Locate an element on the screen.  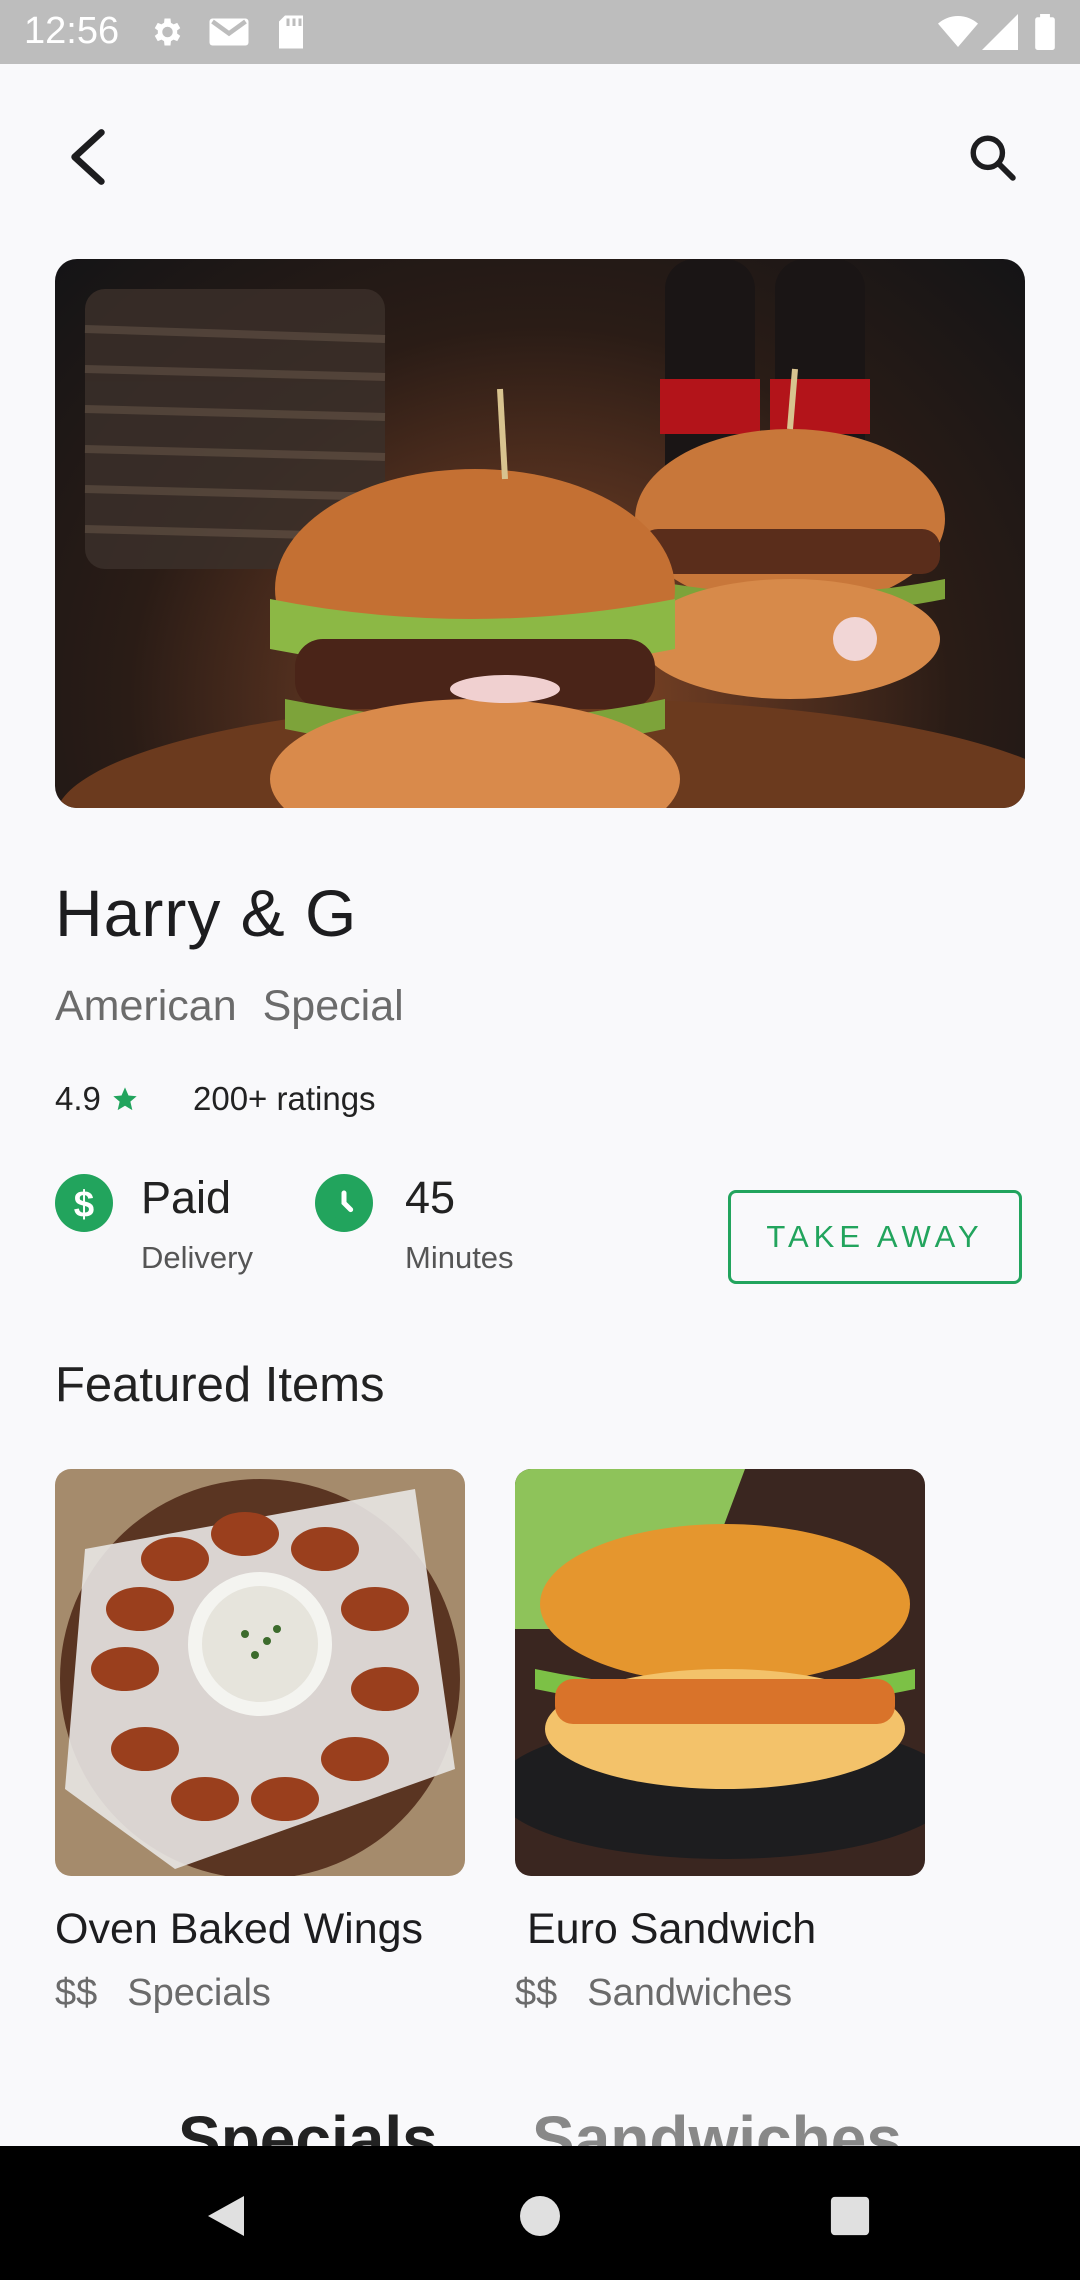
time-label: Minutes is located at coordinates (459, 1257).